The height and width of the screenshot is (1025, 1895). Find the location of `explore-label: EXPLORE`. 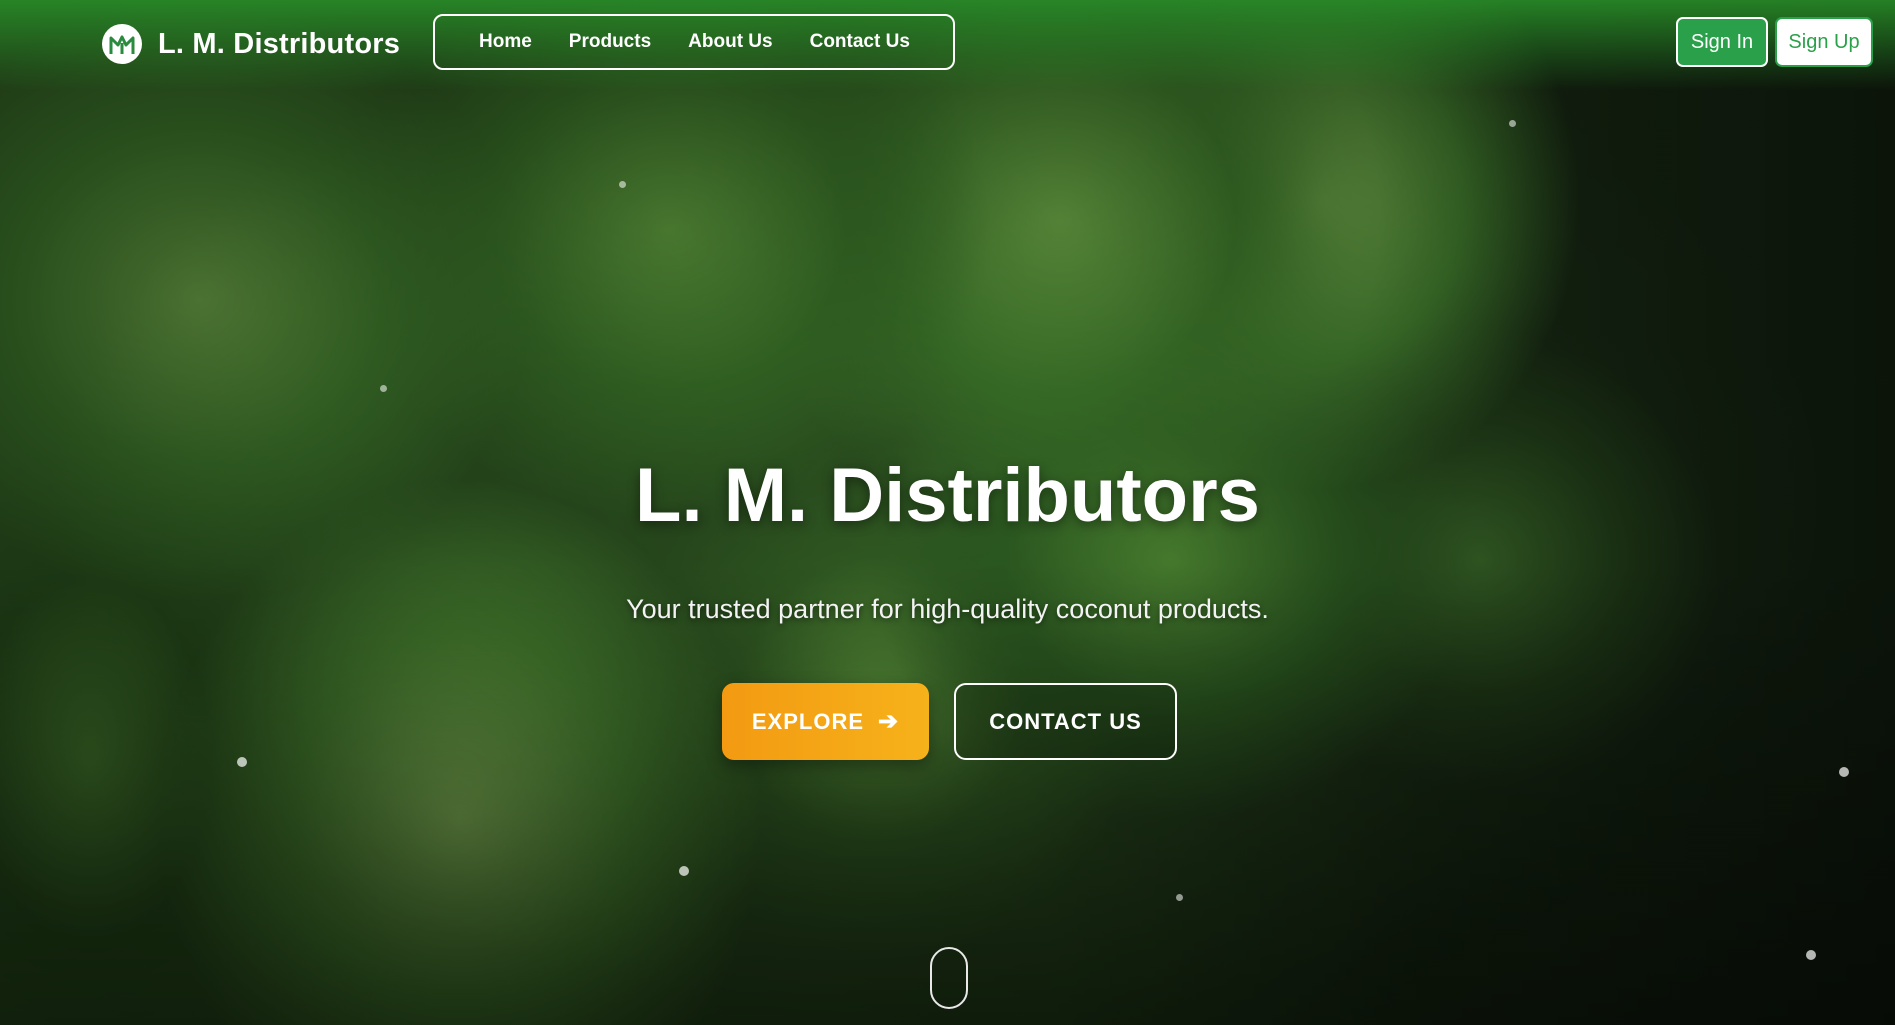

explore-label: EXPLORE is located at coordinates (808, 721).